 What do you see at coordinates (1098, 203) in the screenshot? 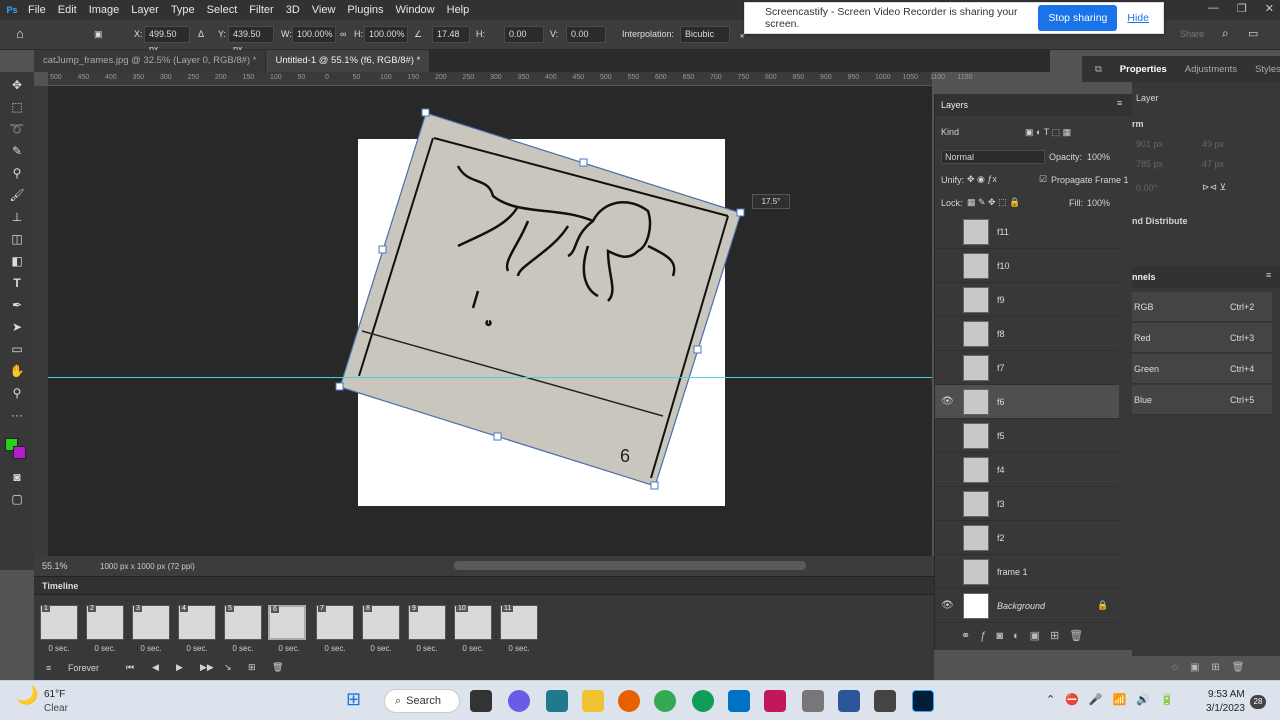
I see `fill-field: 100%` at bounding box center [1098, 203].